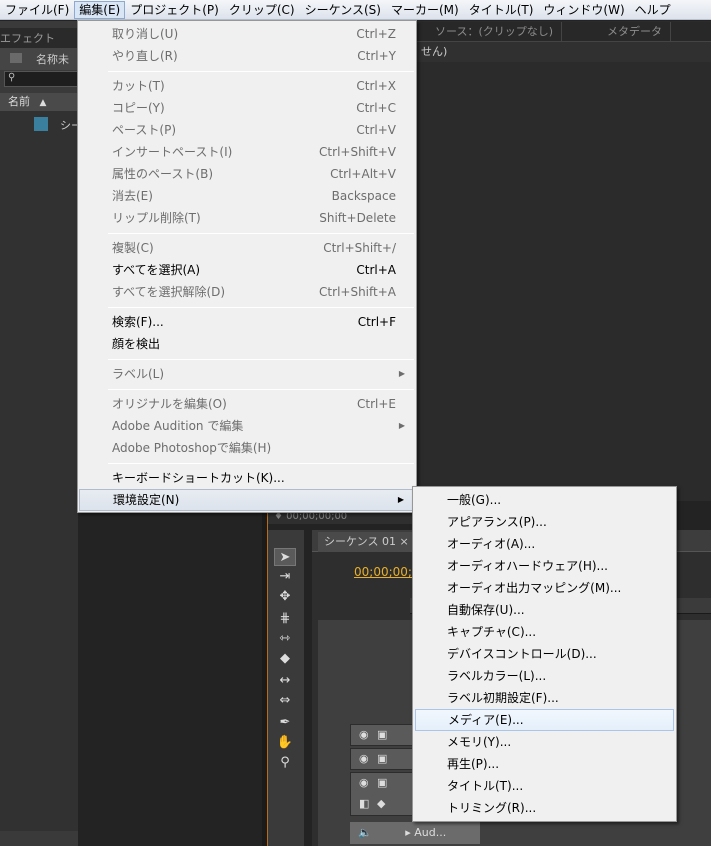  What do you see at coordinates (41, 471) in the screenshot?
I see `project-item-list: シー` at bounding box center [41, 471].